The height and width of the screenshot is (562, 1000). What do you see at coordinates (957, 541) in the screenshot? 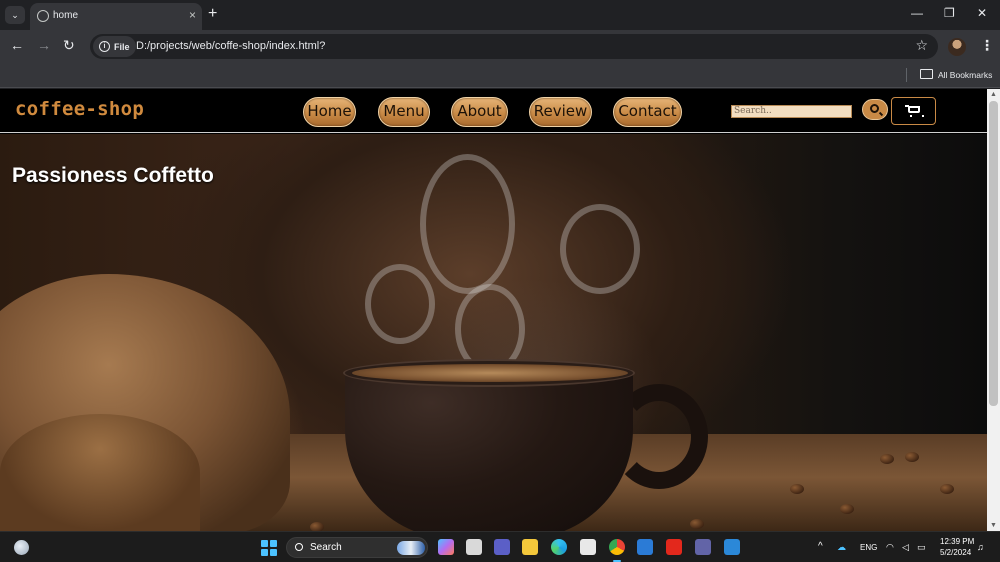
I see `clock-time: 12:39 PM` at bounding box center [957, 541].